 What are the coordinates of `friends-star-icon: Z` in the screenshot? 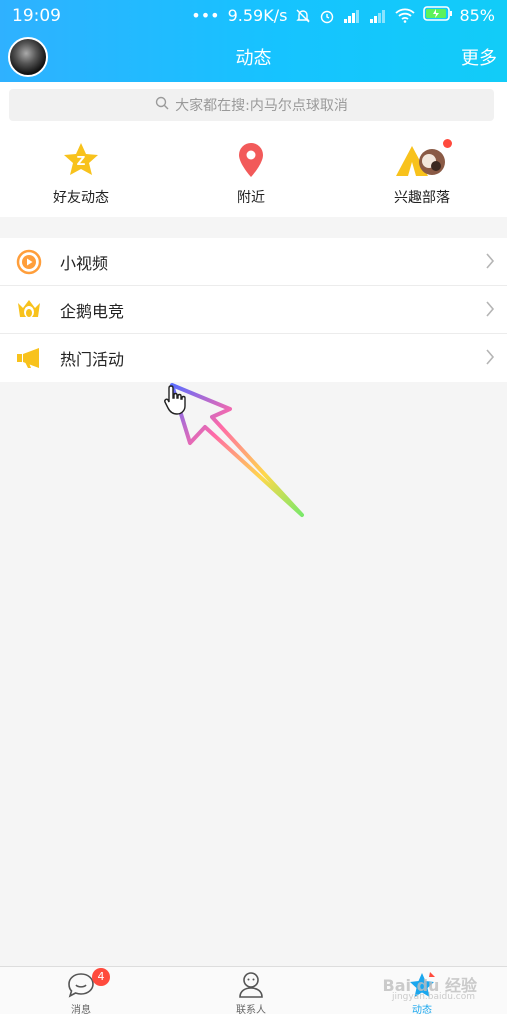 It's located at (81, 160).